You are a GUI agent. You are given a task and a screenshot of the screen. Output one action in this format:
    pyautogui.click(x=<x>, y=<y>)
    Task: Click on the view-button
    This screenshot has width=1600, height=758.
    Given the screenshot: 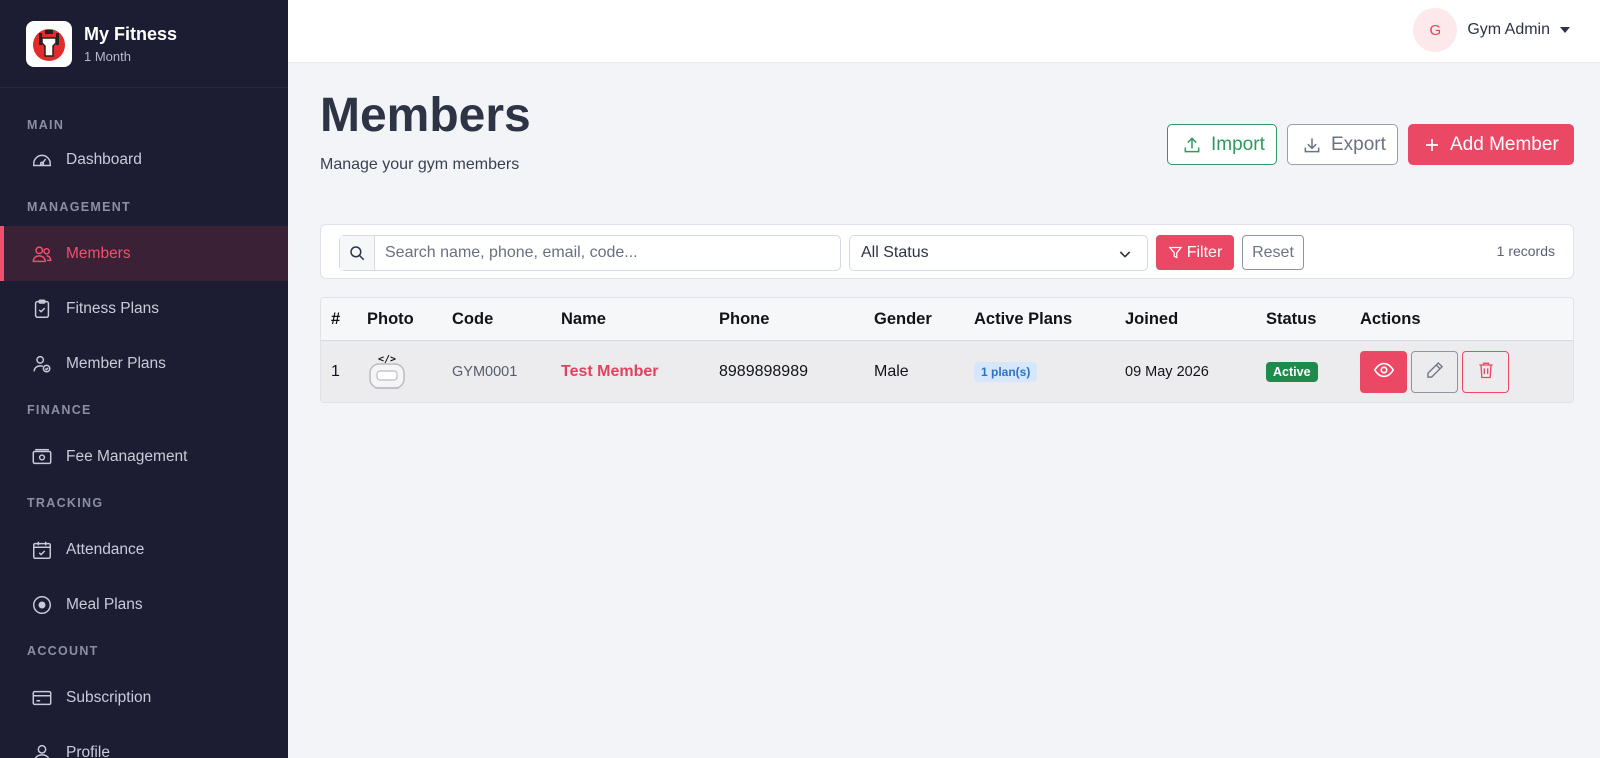 What is the action you would take?
    pyautogui.click(x=1383, y=372)
    